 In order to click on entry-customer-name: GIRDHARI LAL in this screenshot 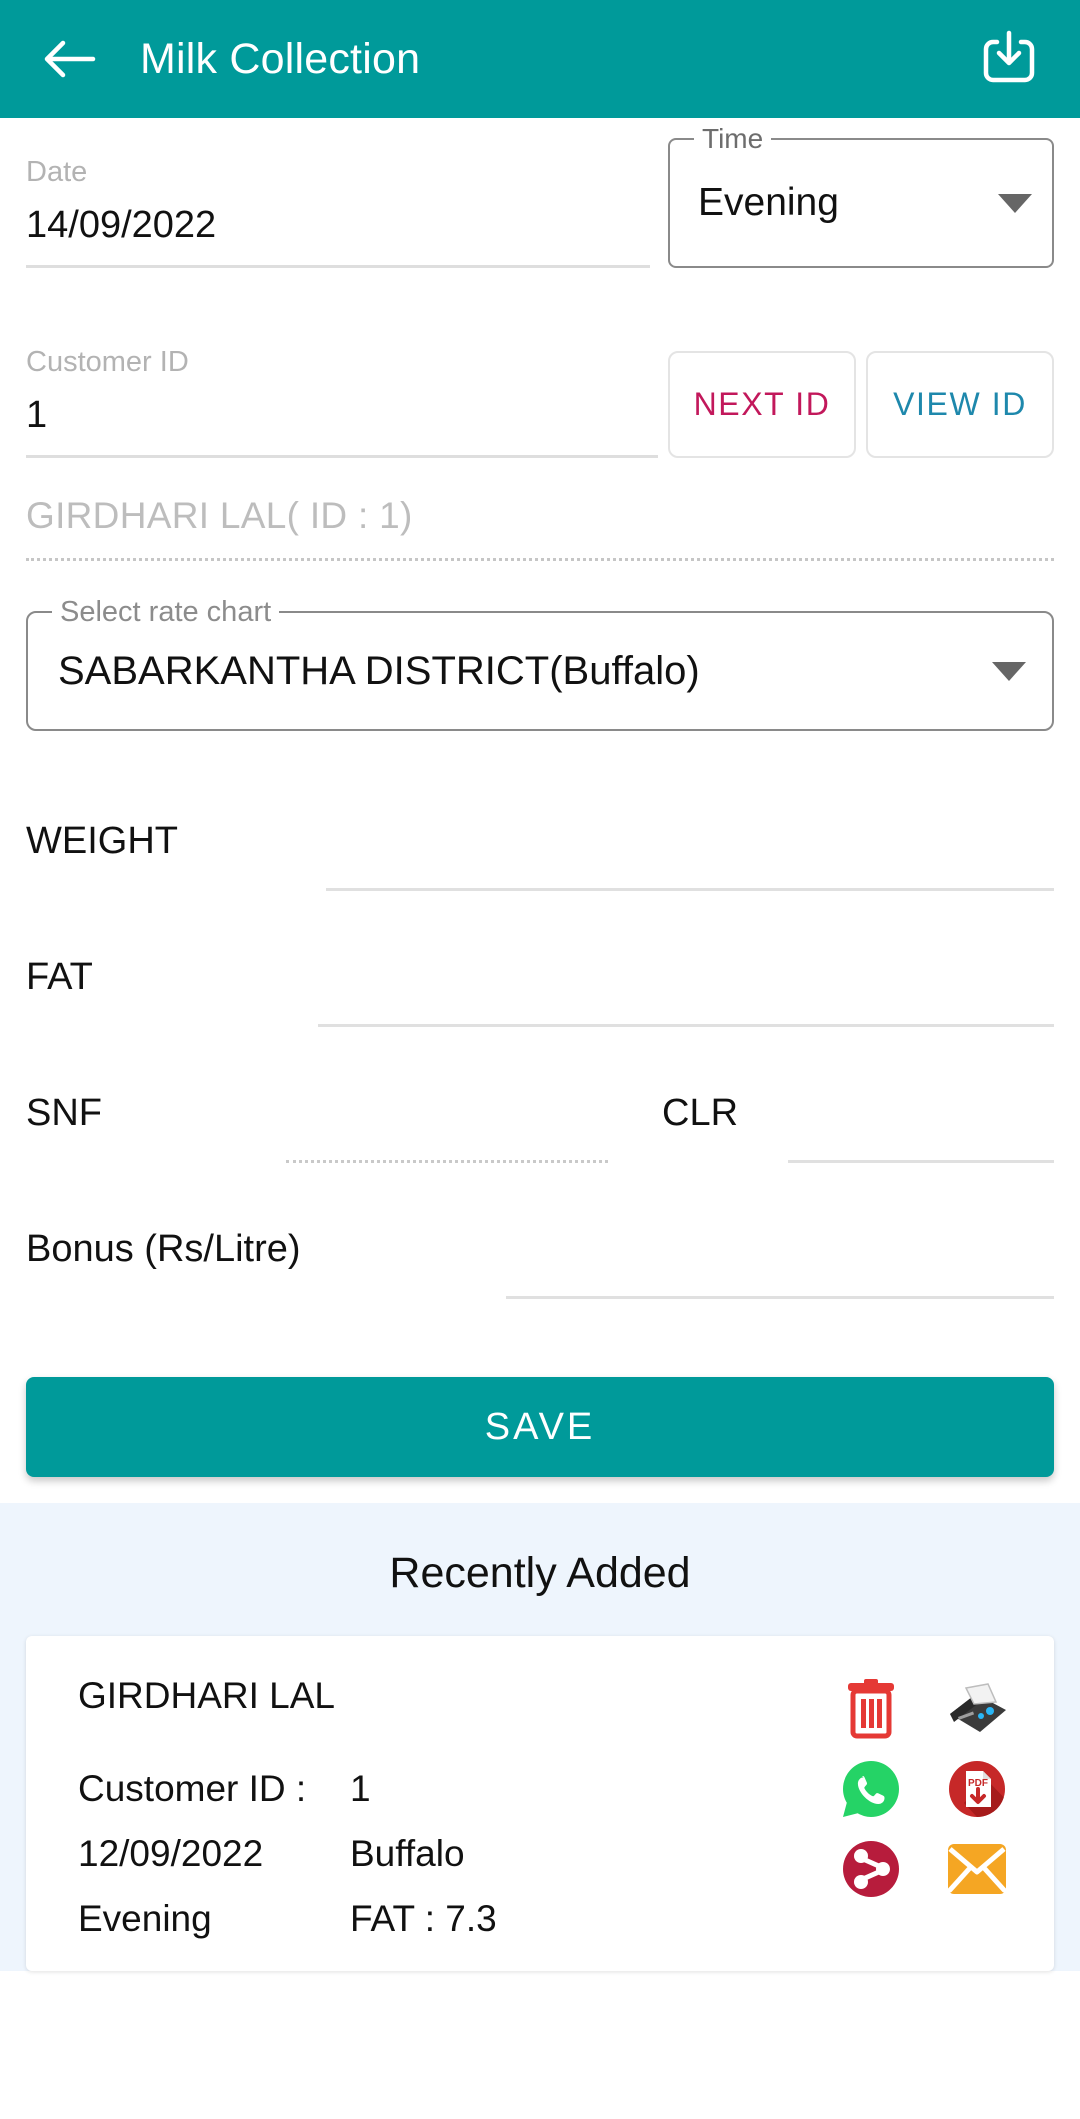, I will do `click(207, 1695)`.